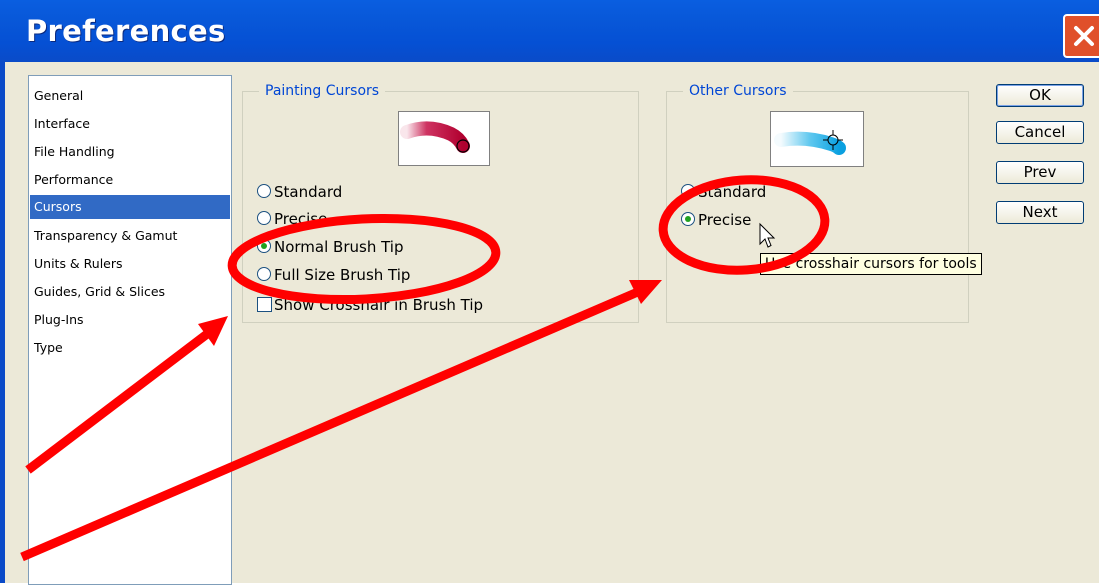  I want to click on close-icon, so click(1084, 36).